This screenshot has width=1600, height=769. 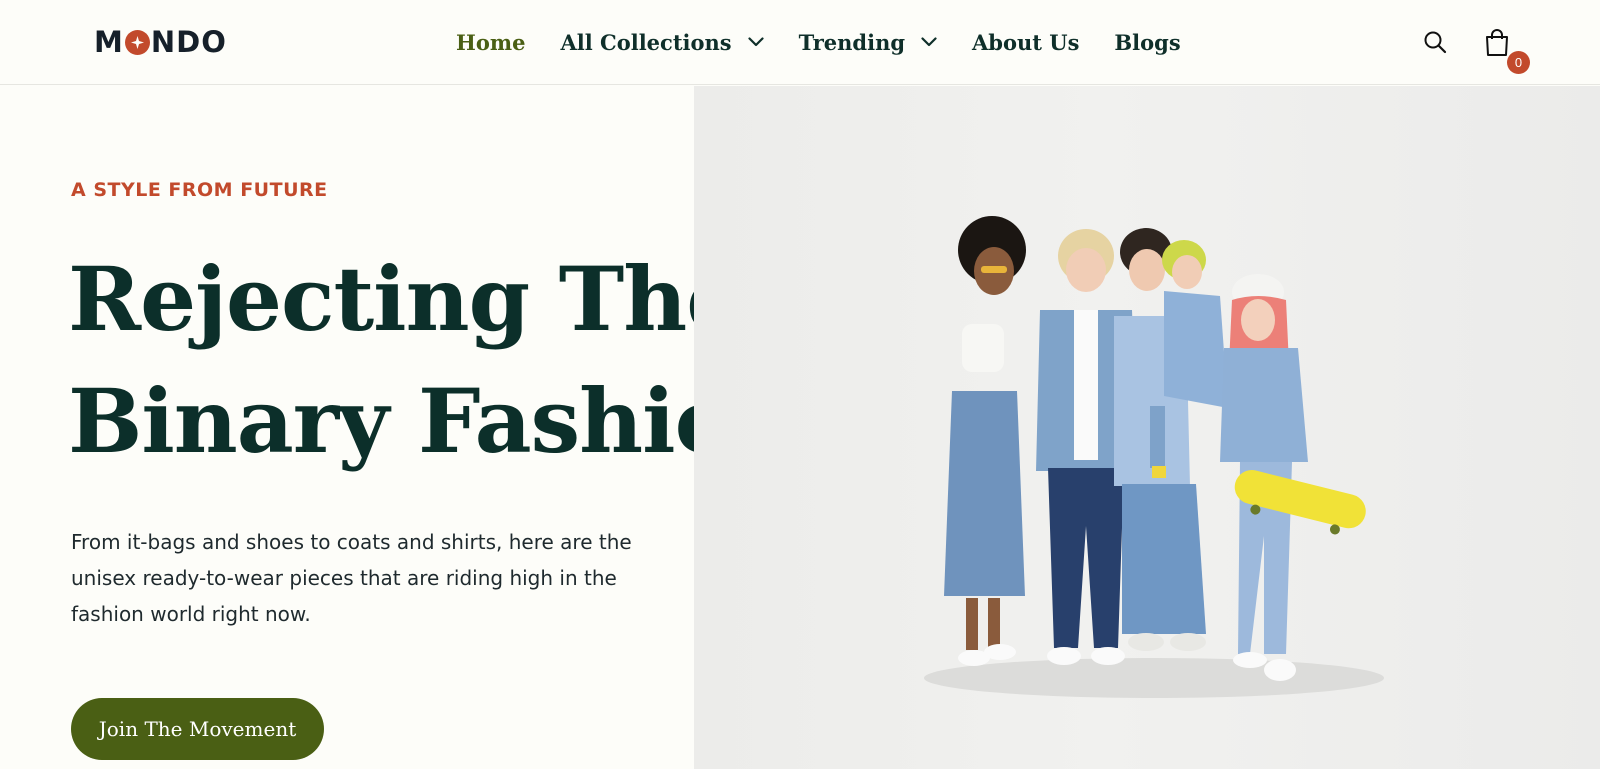 I want to click on nav-item-all-collections: All Collections, so click(x=662, y=42).